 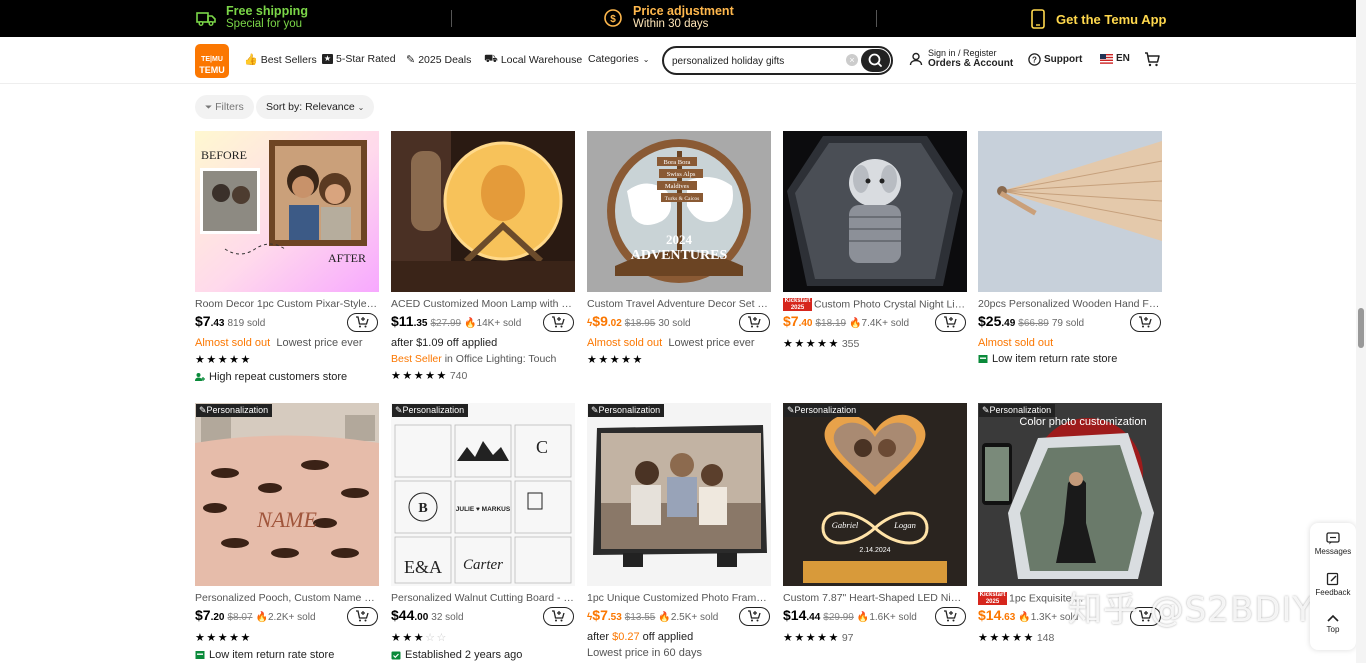 What do you see at coordinates (838, 617) in the screenshot?
I see `original-price: $29.99` at bounding box center [838, 617].